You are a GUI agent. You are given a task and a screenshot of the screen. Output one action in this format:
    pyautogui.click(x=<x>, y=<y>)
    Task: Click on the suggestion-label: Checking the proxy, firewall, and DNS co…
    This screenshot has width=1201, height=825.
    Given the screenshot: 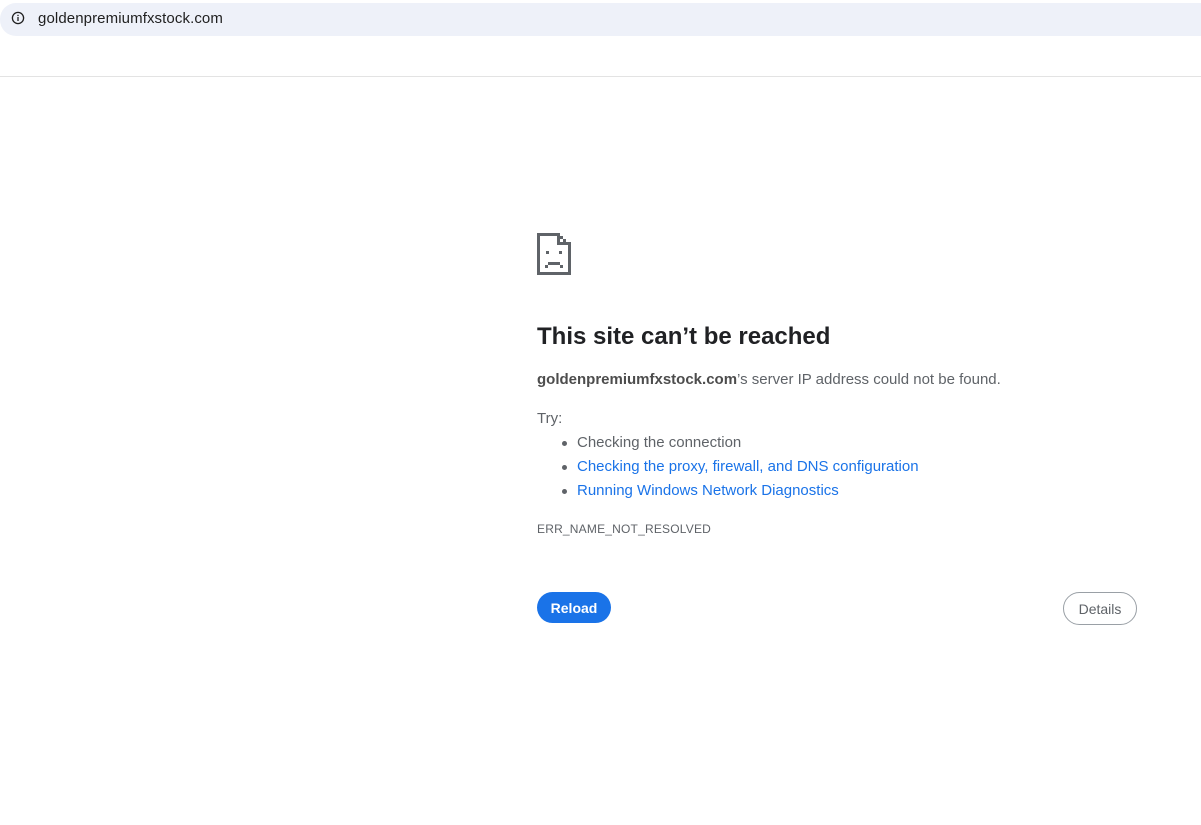 What is the action you would take?
    pyautogui.click(x=748, y=466)
    